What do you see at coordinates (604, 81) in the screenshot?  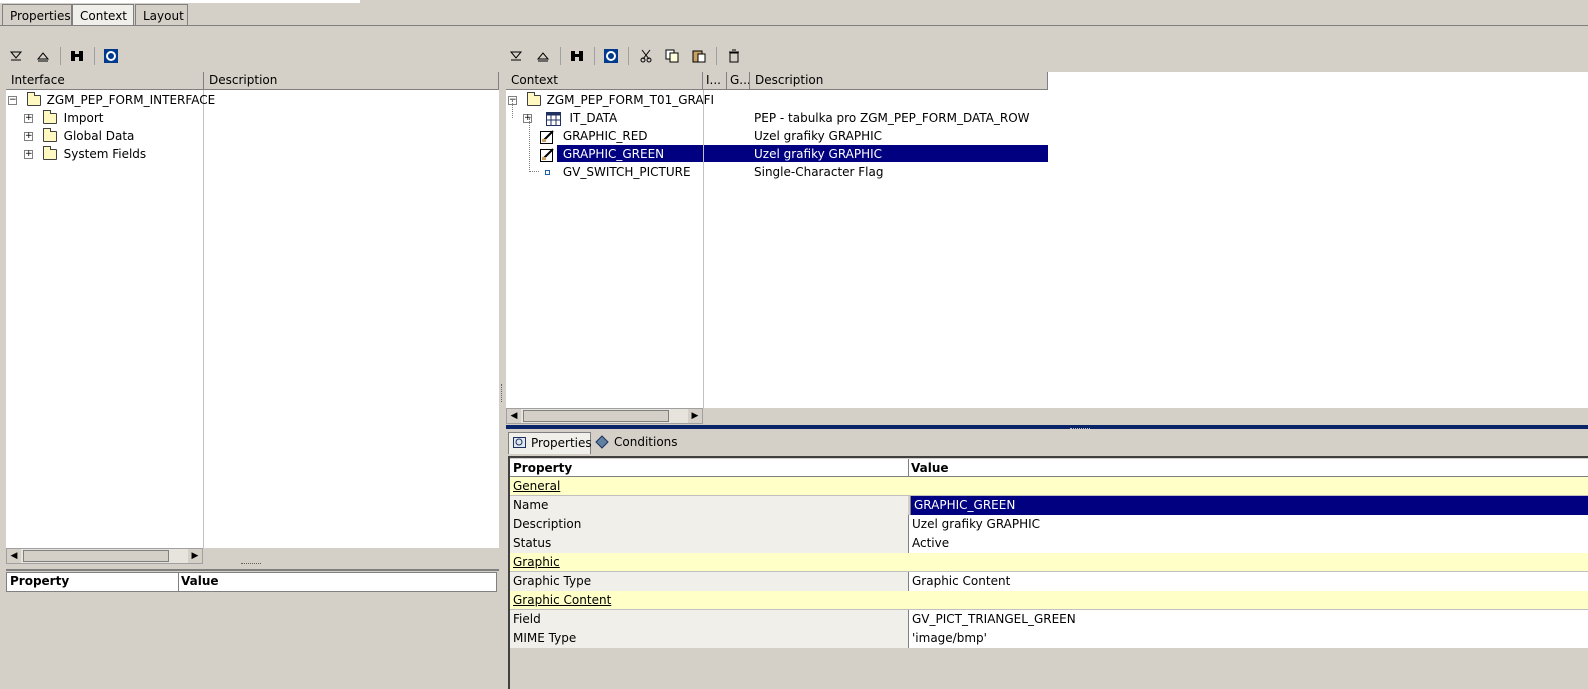 I see `column-header-context: Context` at bounding box center [604, 81].